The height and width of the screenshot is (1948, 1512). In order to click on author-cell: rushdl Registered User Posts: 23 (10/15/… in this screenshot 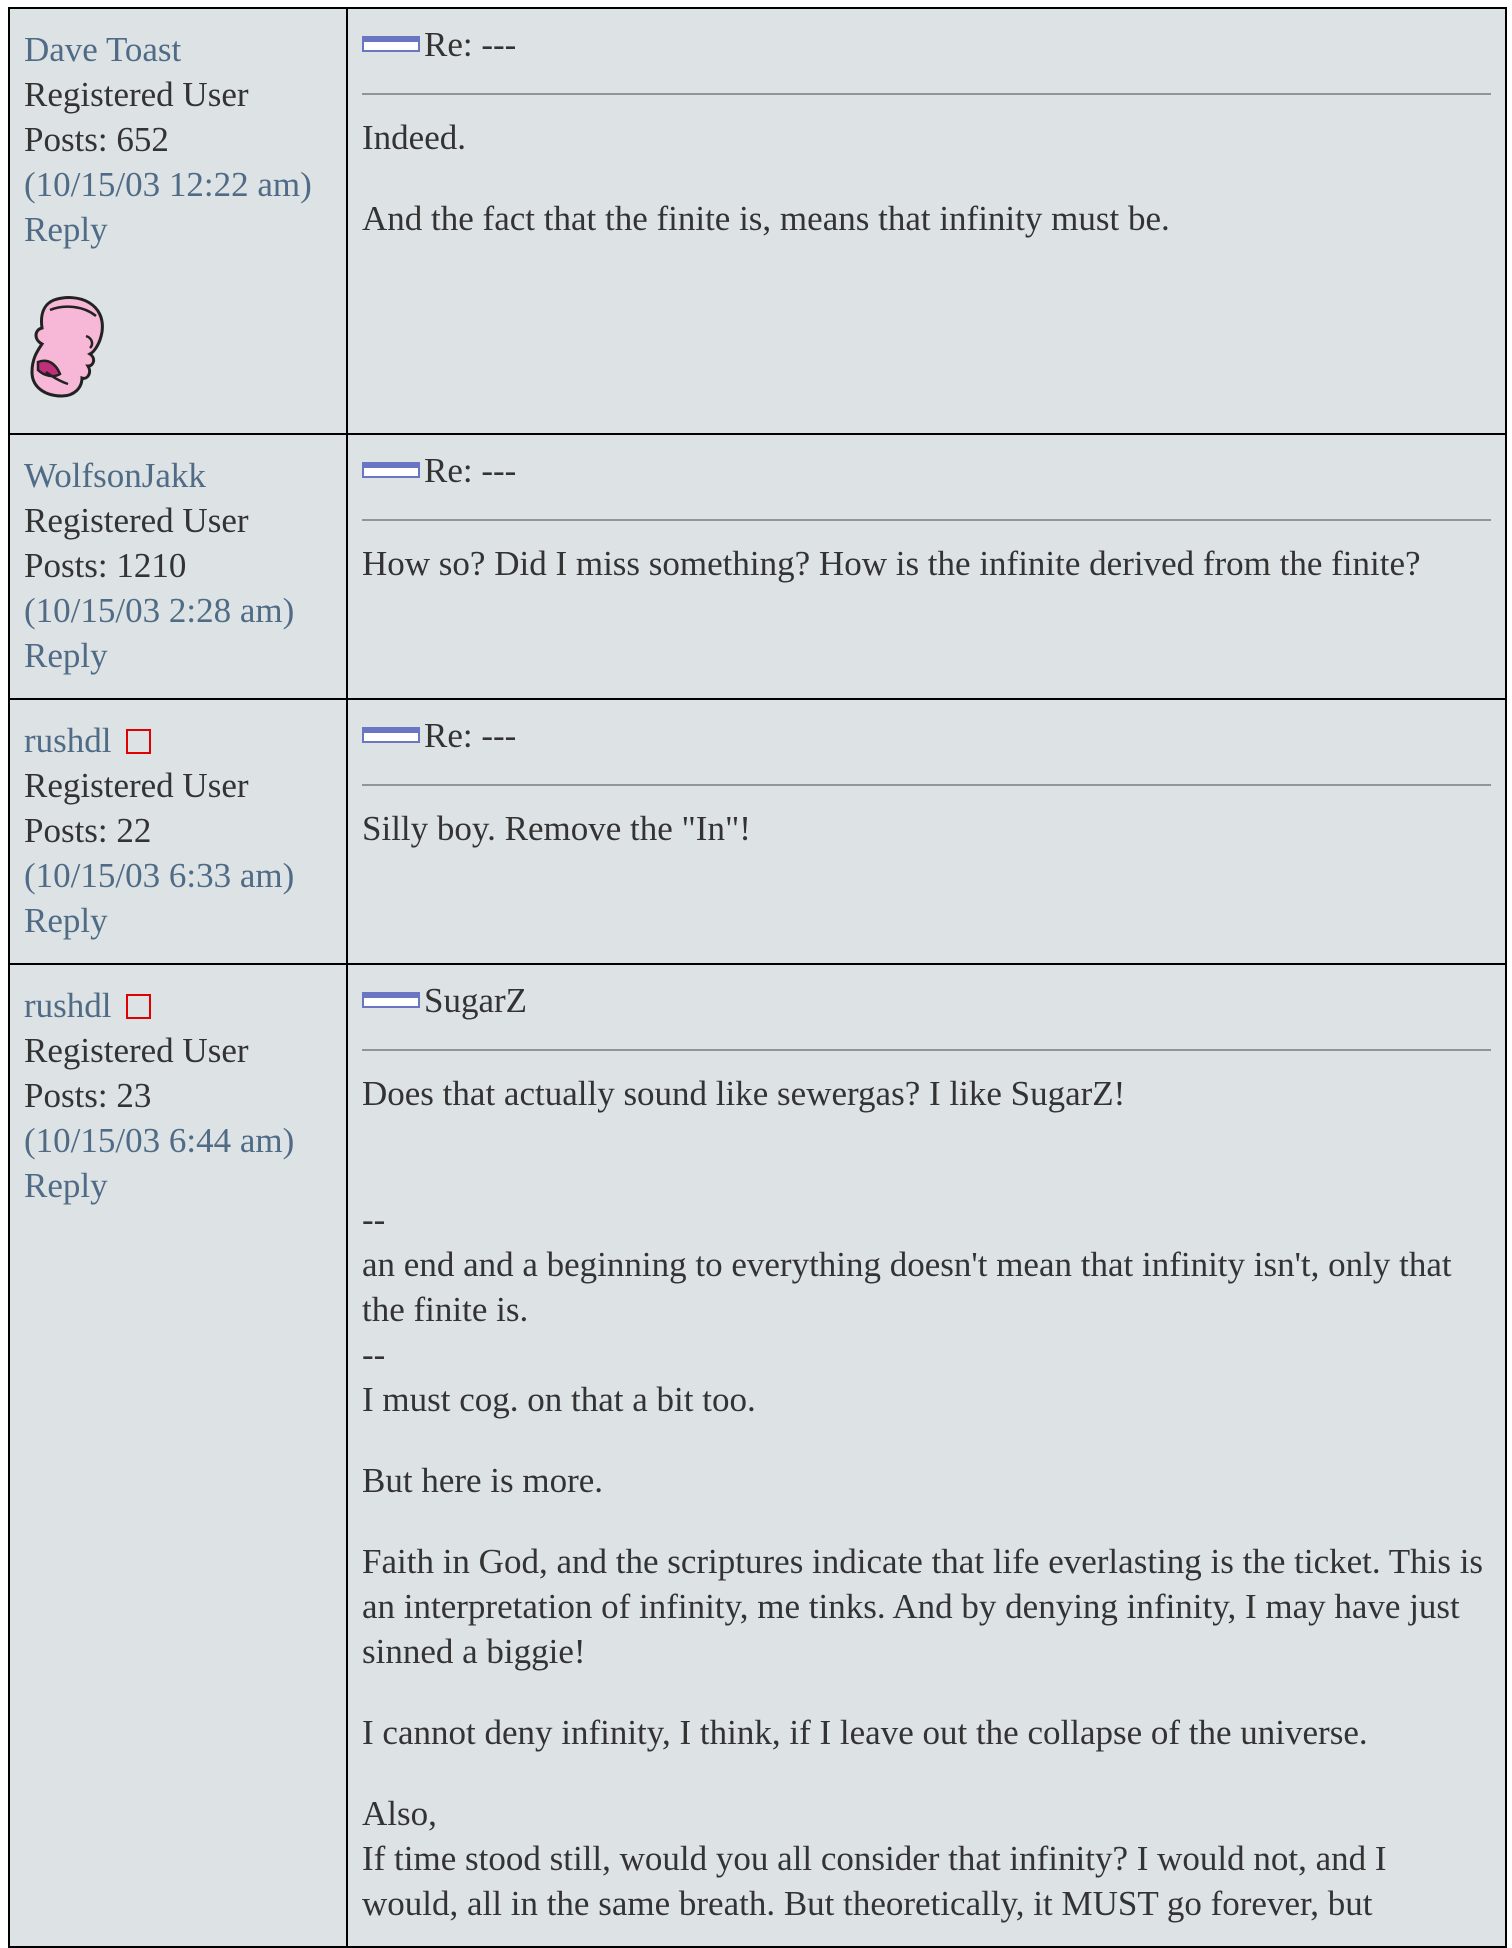, I will do `click(178, 1455)`.